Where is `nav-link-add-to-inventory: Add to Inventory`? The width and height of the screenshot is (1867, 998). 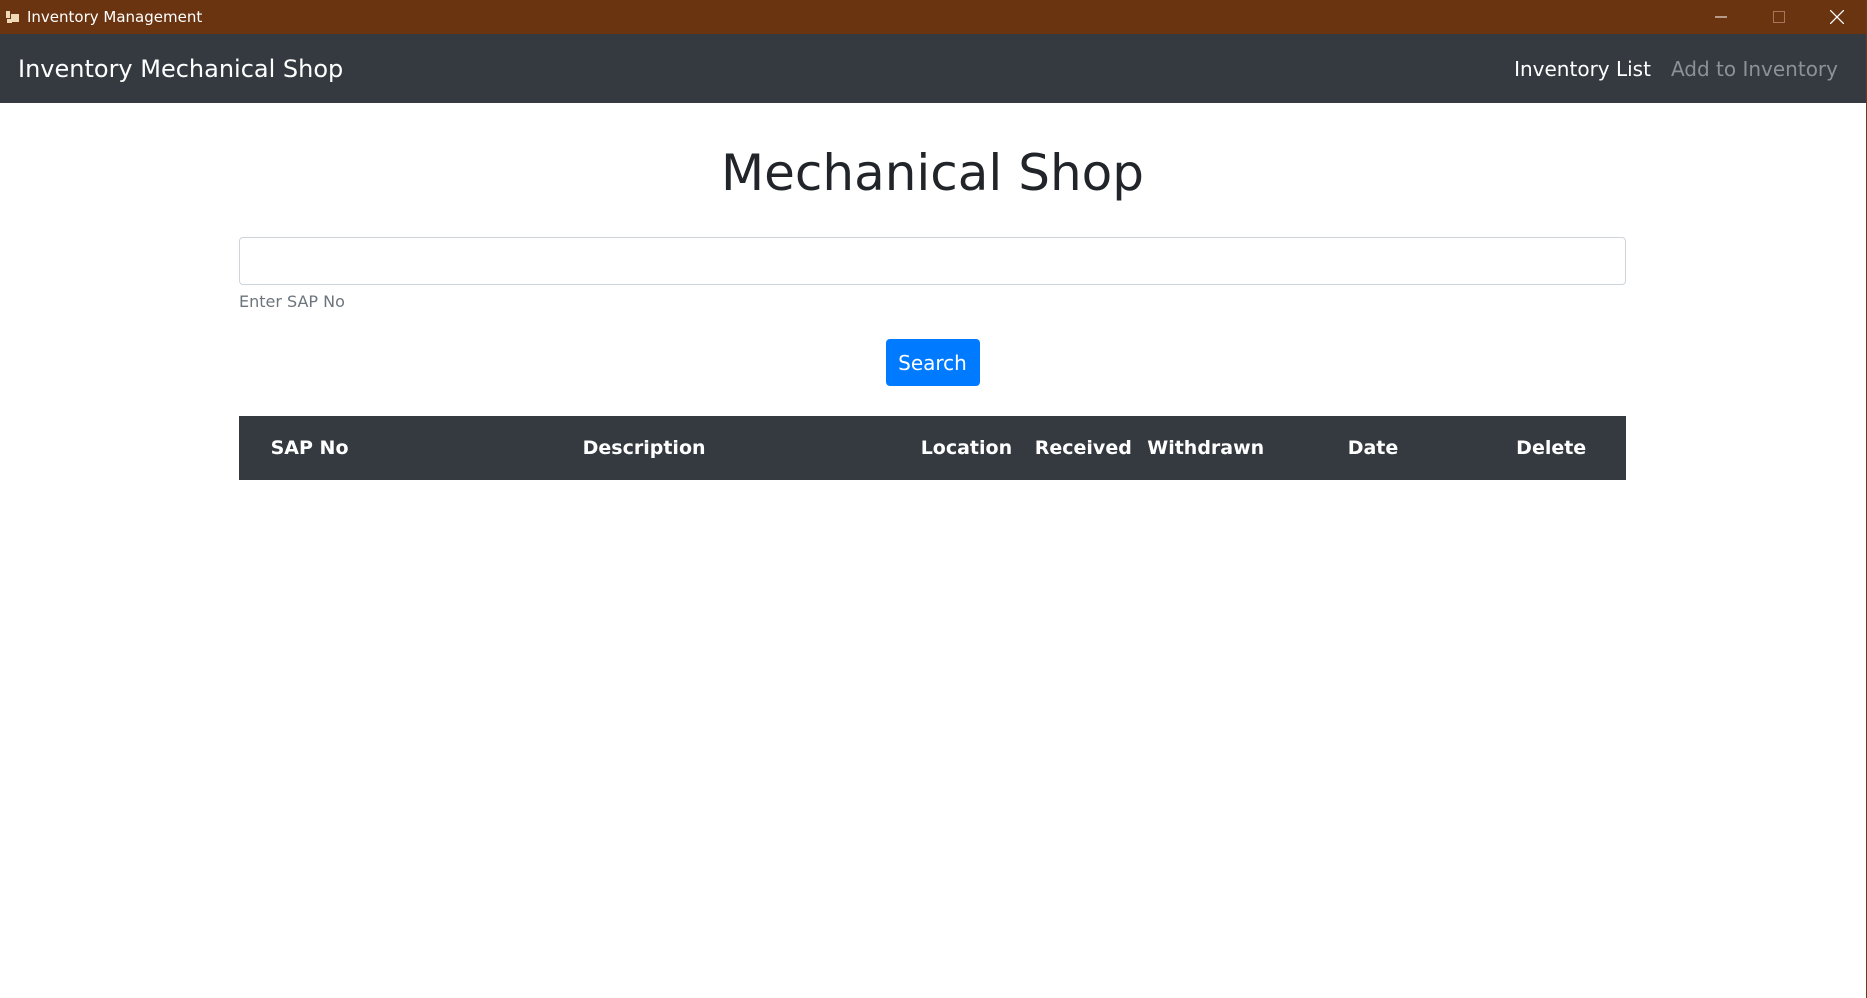 nav-link-add-to-inventory: Add to Inventory is located at coordinates (1754, 69).